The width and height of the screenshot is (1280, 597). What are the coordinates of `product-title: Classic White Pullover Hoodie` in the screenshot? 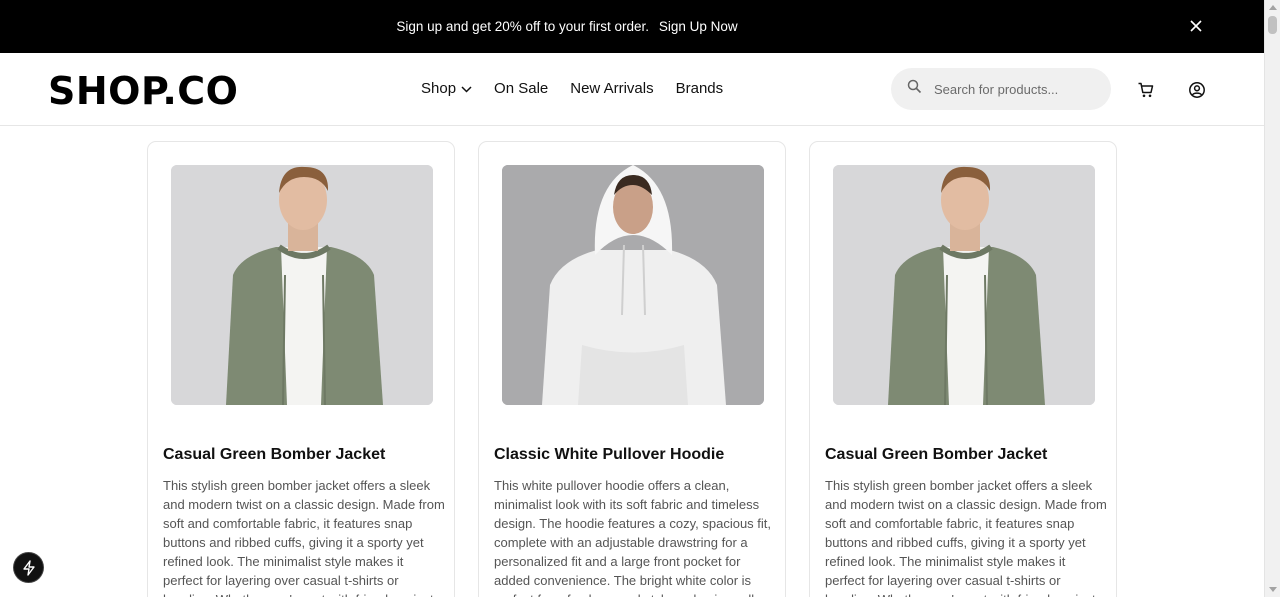 It's located at (609, 455).